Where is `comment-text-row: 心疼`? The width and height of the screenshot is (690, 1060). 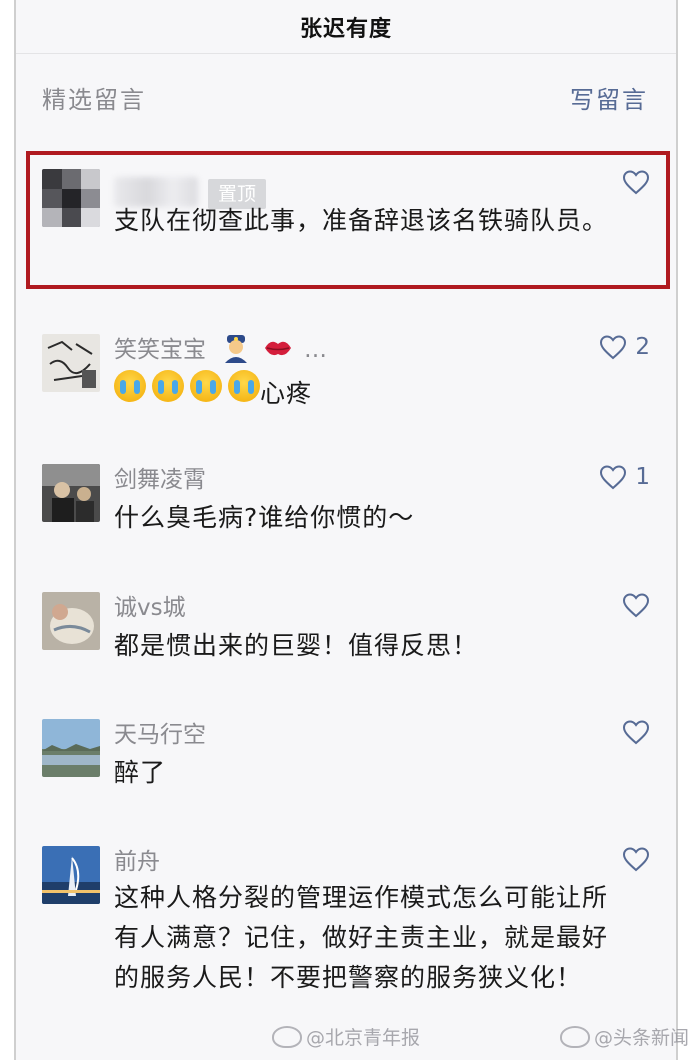
comment-text-row: 心疼 is located at coordinates (369, 392).